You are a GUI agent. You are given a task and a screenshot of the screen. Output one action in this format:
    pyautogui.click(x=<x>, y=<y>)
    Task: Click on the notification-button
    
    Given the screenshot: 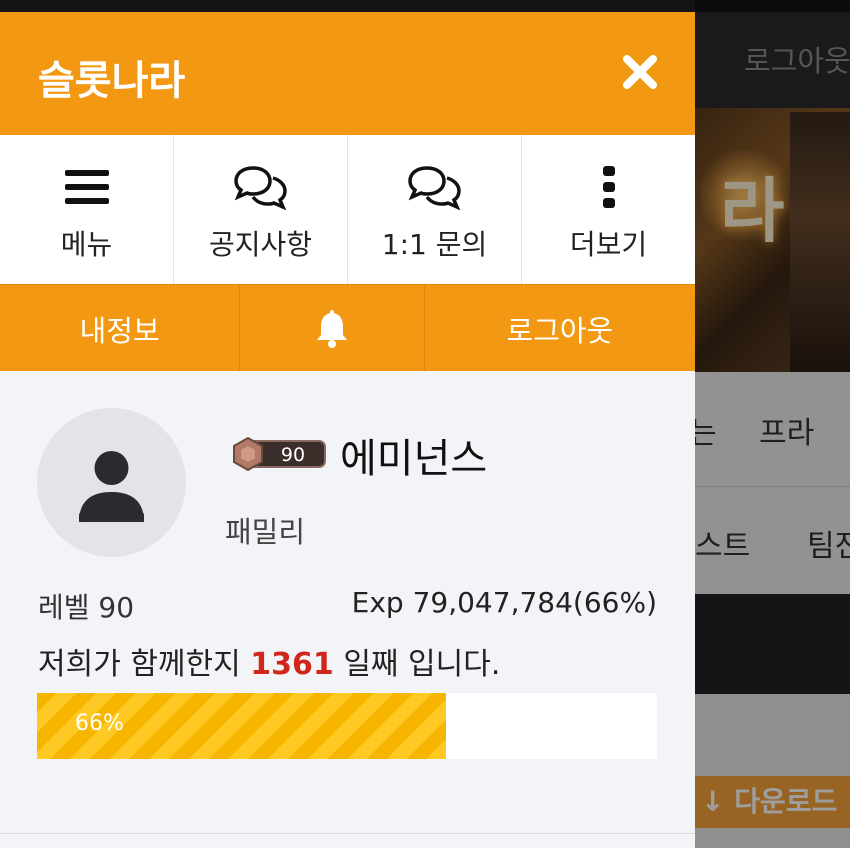 What is the action you would take?
    pyautogui.click(x=332, y=328)
    